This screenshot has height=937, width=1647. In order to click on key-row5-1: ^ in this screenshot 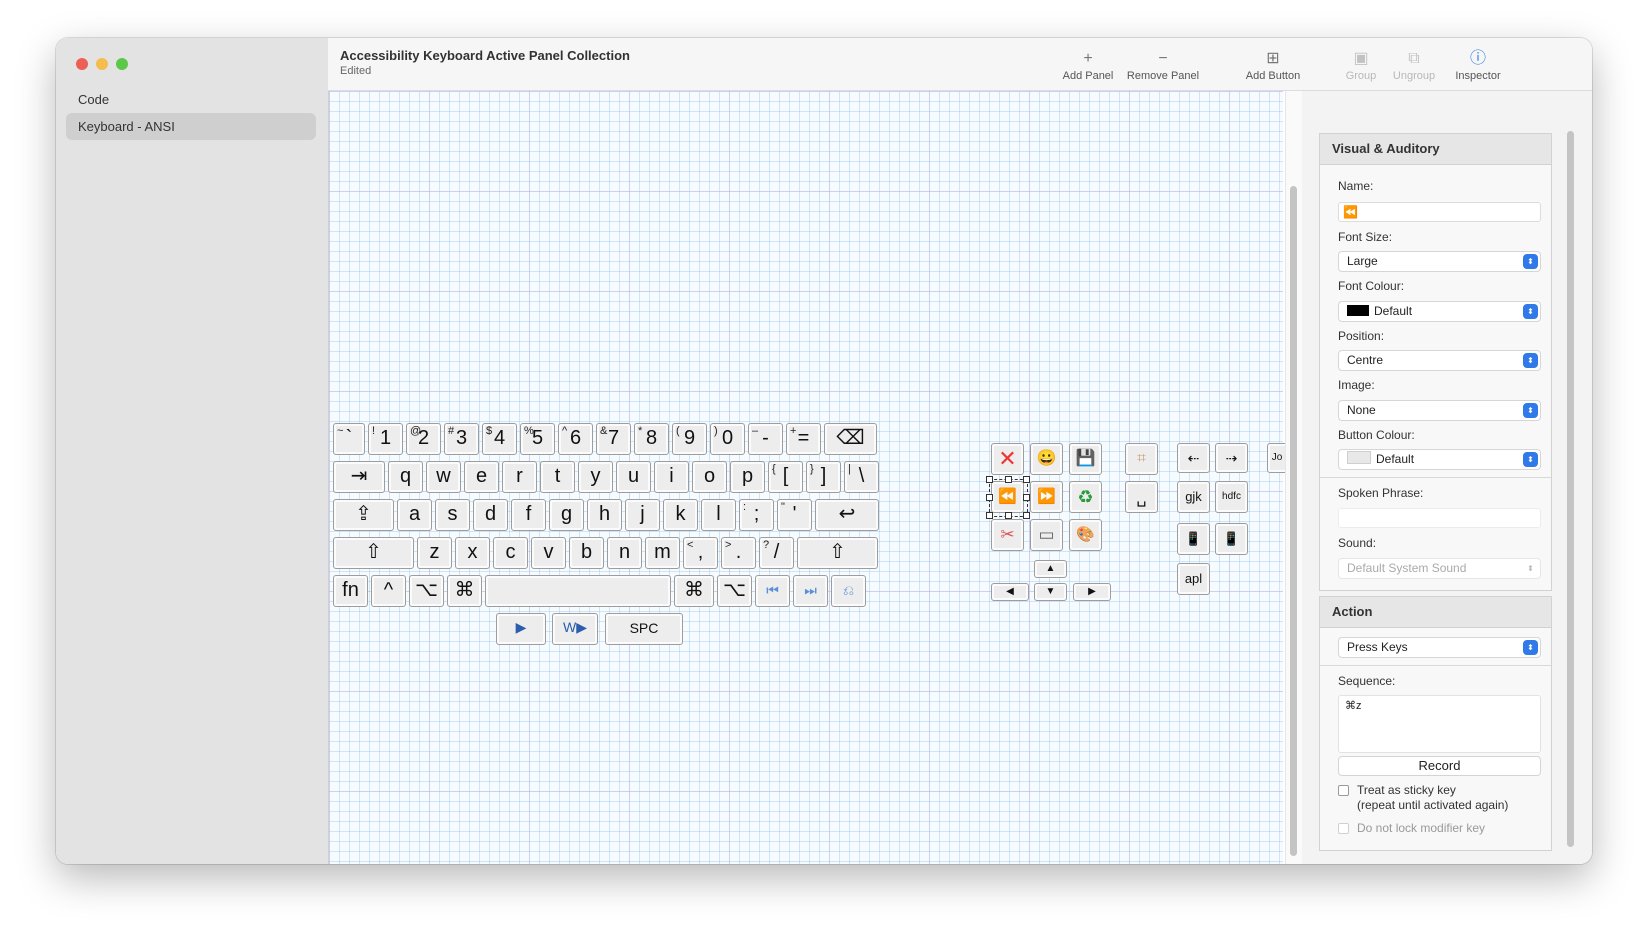, I will do `click(388, 591)`.